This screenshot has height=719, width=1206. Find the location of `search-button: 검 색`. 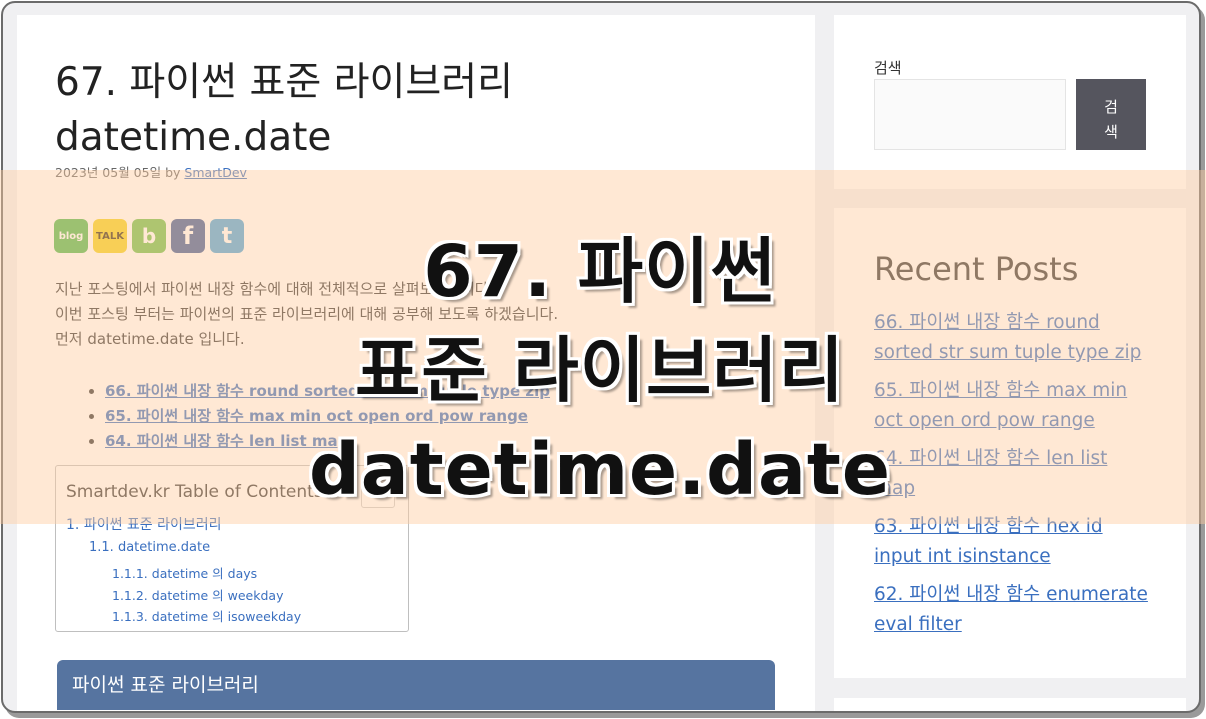

search-button: 검 색 is located at coordinates (1111, 114).